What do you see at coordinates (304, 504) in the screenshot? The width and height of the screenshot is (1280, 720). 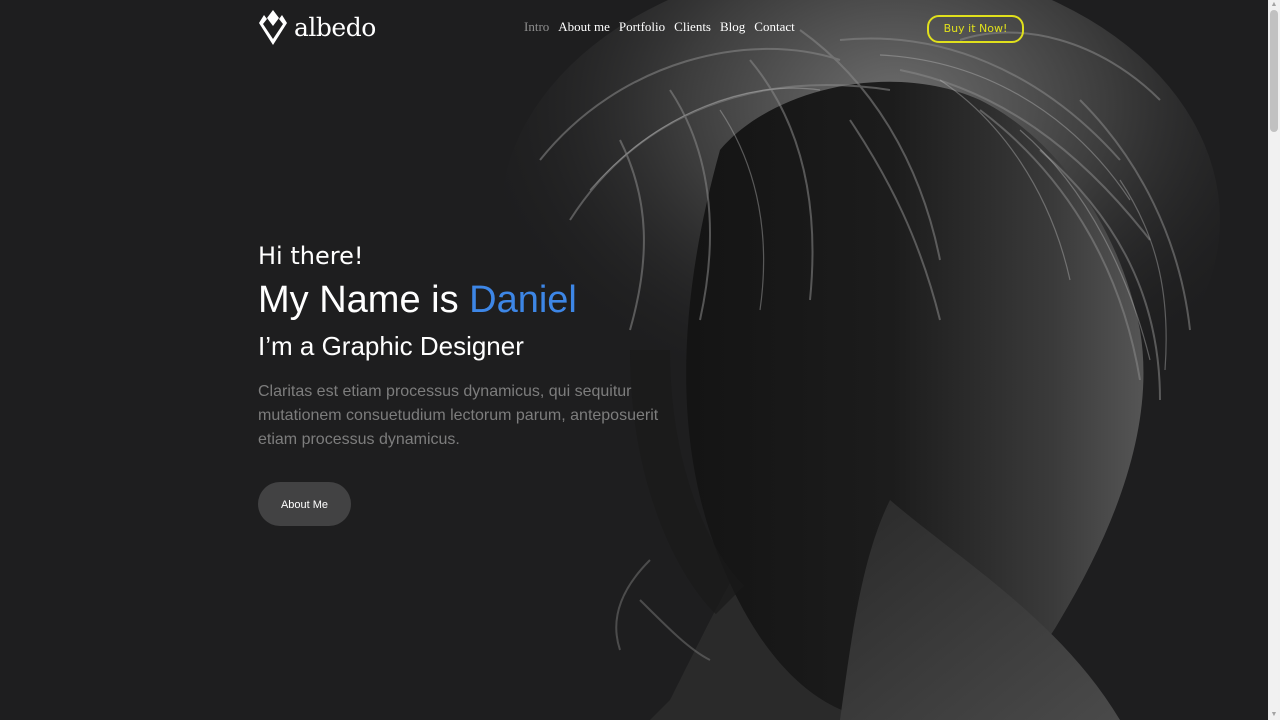 I see `about-me-button: About Me` at bounding box center [304, 504].